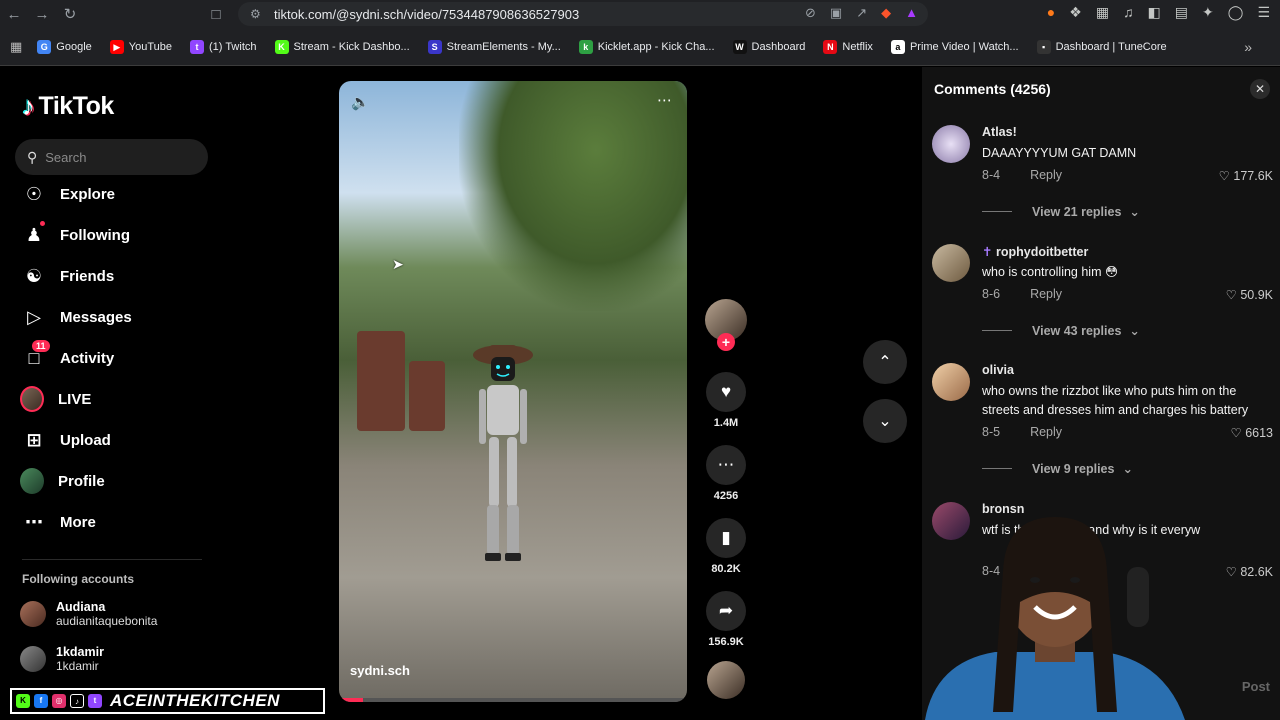 The width and height of the screenshot is (1280, 720). Describe the element at coordinates (434, 46) in the screenshot. I see `bookmark-favicon-icon: S` at that location.